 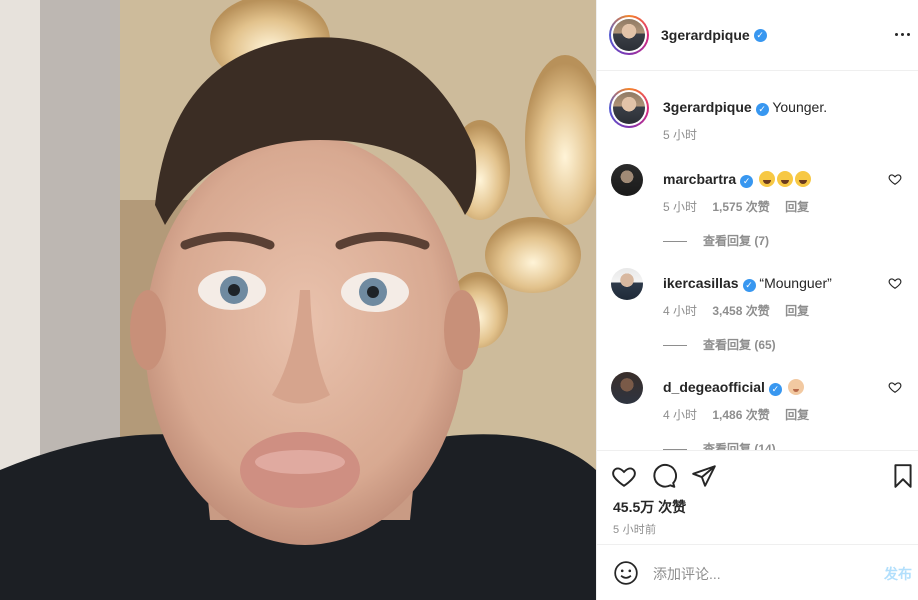 I want to click on comment-author: d_degeaofficial, so click(x=714, y=387).